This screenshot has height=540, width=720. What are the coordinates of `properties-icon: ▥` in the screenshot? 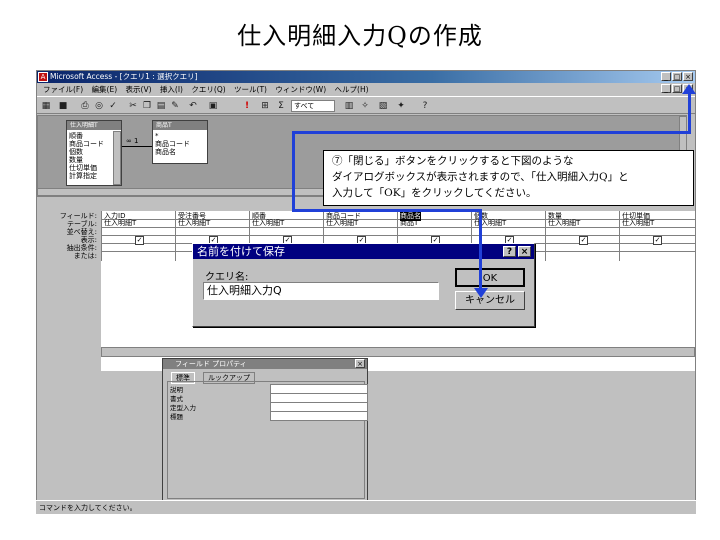 It's located at (349, 106).